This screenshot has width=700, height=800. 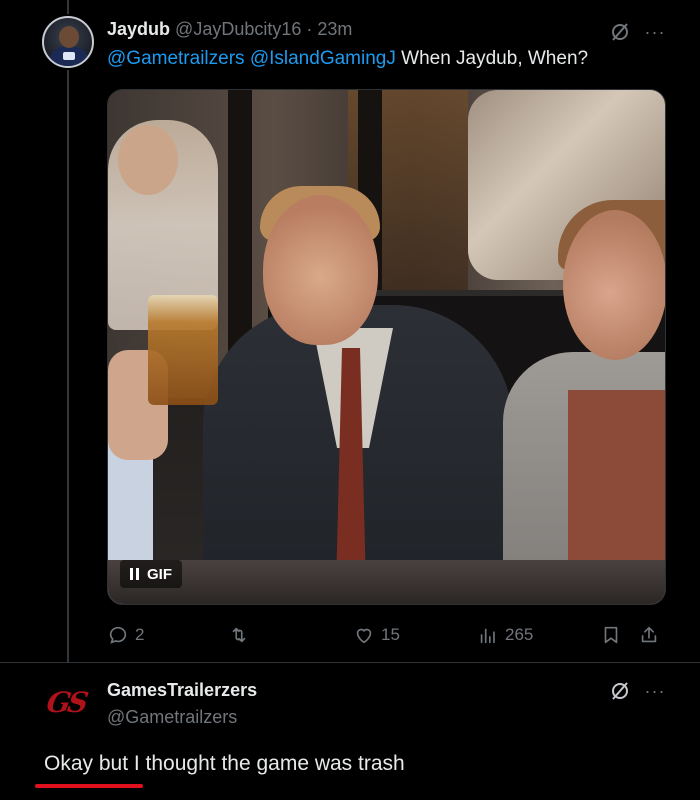 I want to click on highlight-underline, so click(x=89, y=786).